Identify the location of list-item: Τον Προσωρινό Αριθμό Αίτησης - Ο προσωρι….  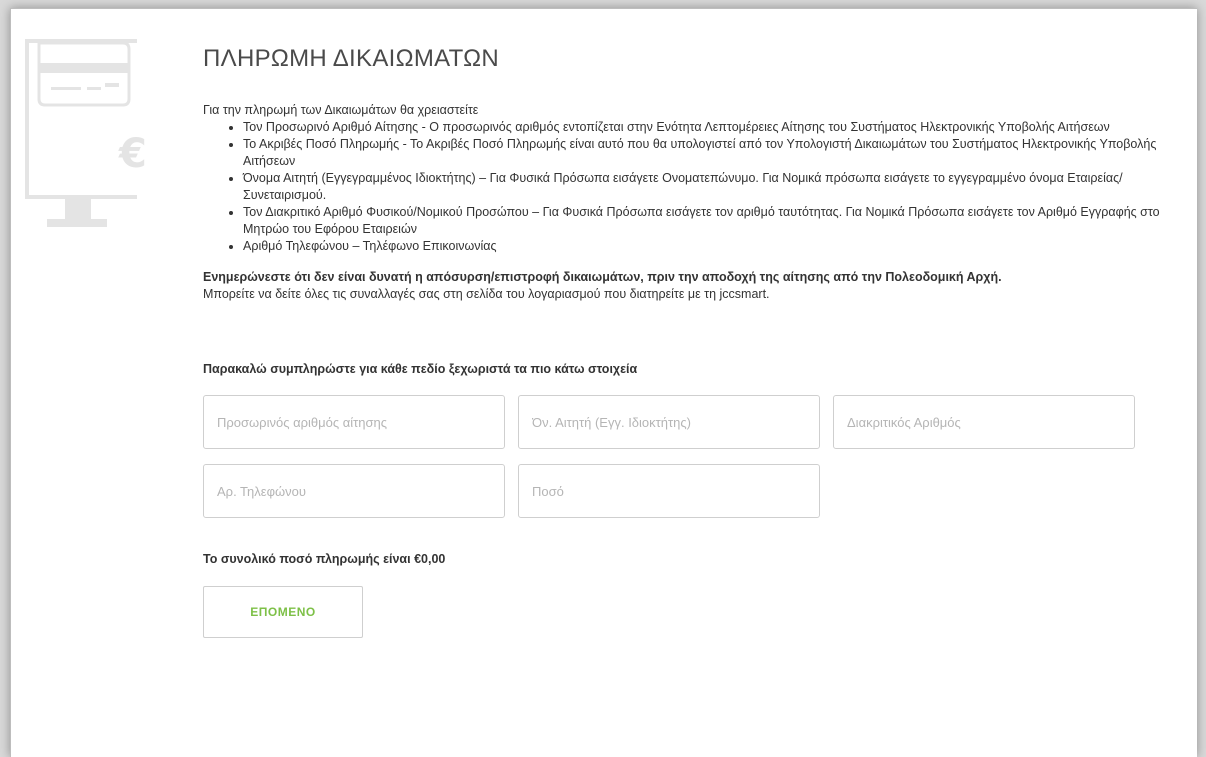
(703, 127).